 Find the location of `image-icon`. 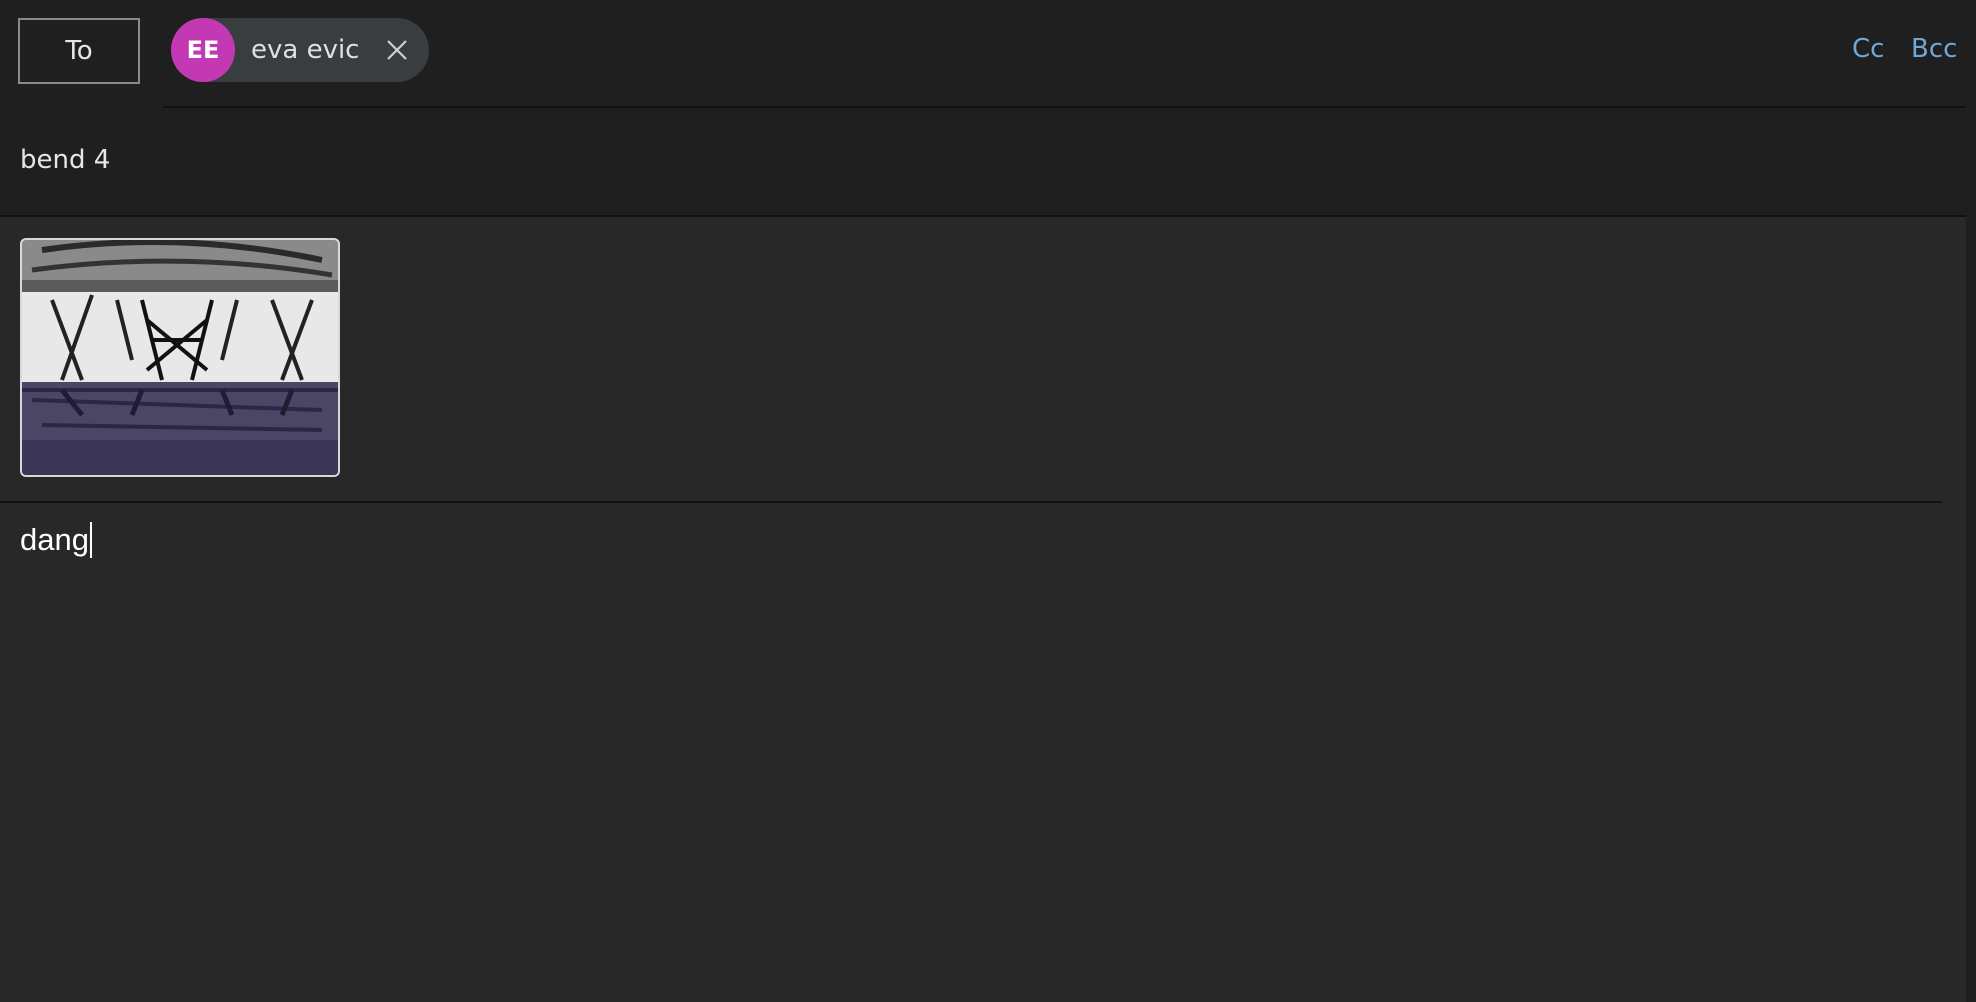

image-icon is located at coordinates (180, 357).